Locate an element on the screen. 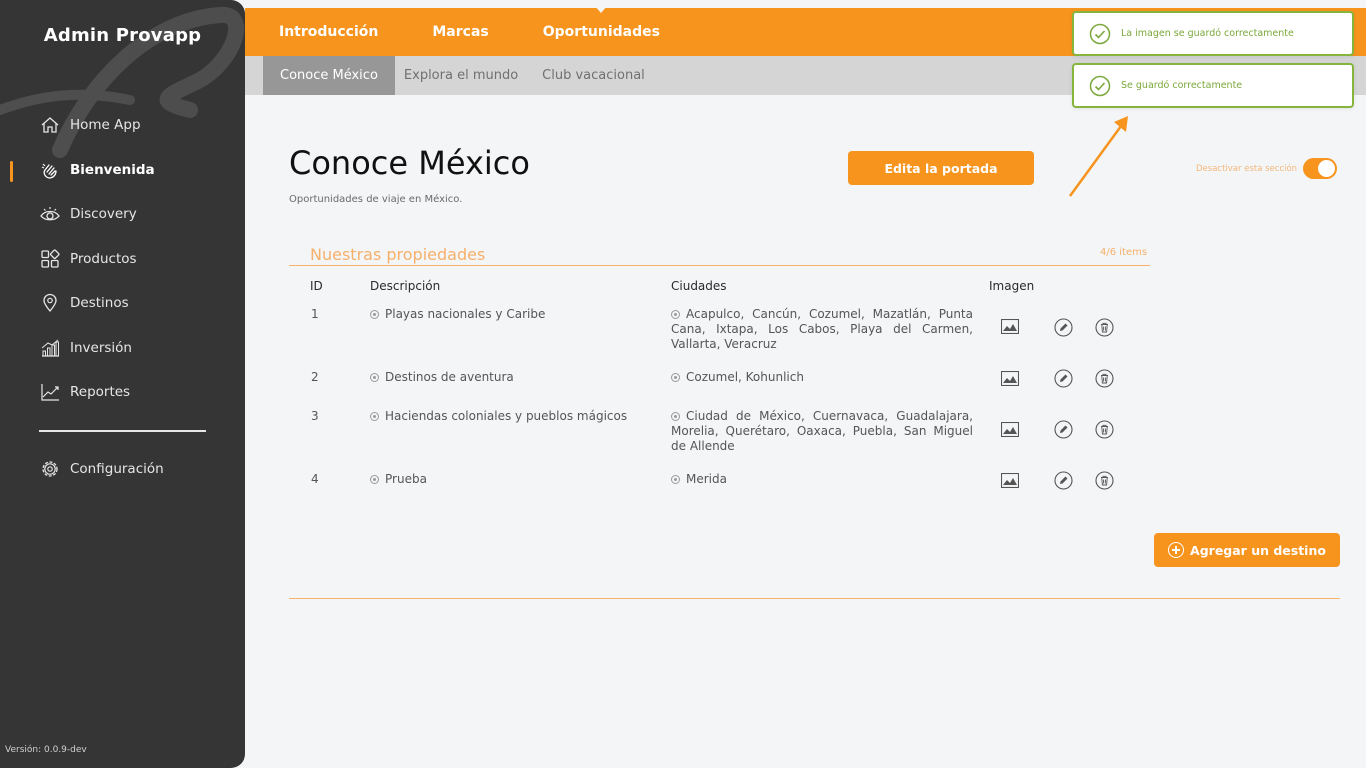  row-cities: Merida is located at coordinates (822, 479).